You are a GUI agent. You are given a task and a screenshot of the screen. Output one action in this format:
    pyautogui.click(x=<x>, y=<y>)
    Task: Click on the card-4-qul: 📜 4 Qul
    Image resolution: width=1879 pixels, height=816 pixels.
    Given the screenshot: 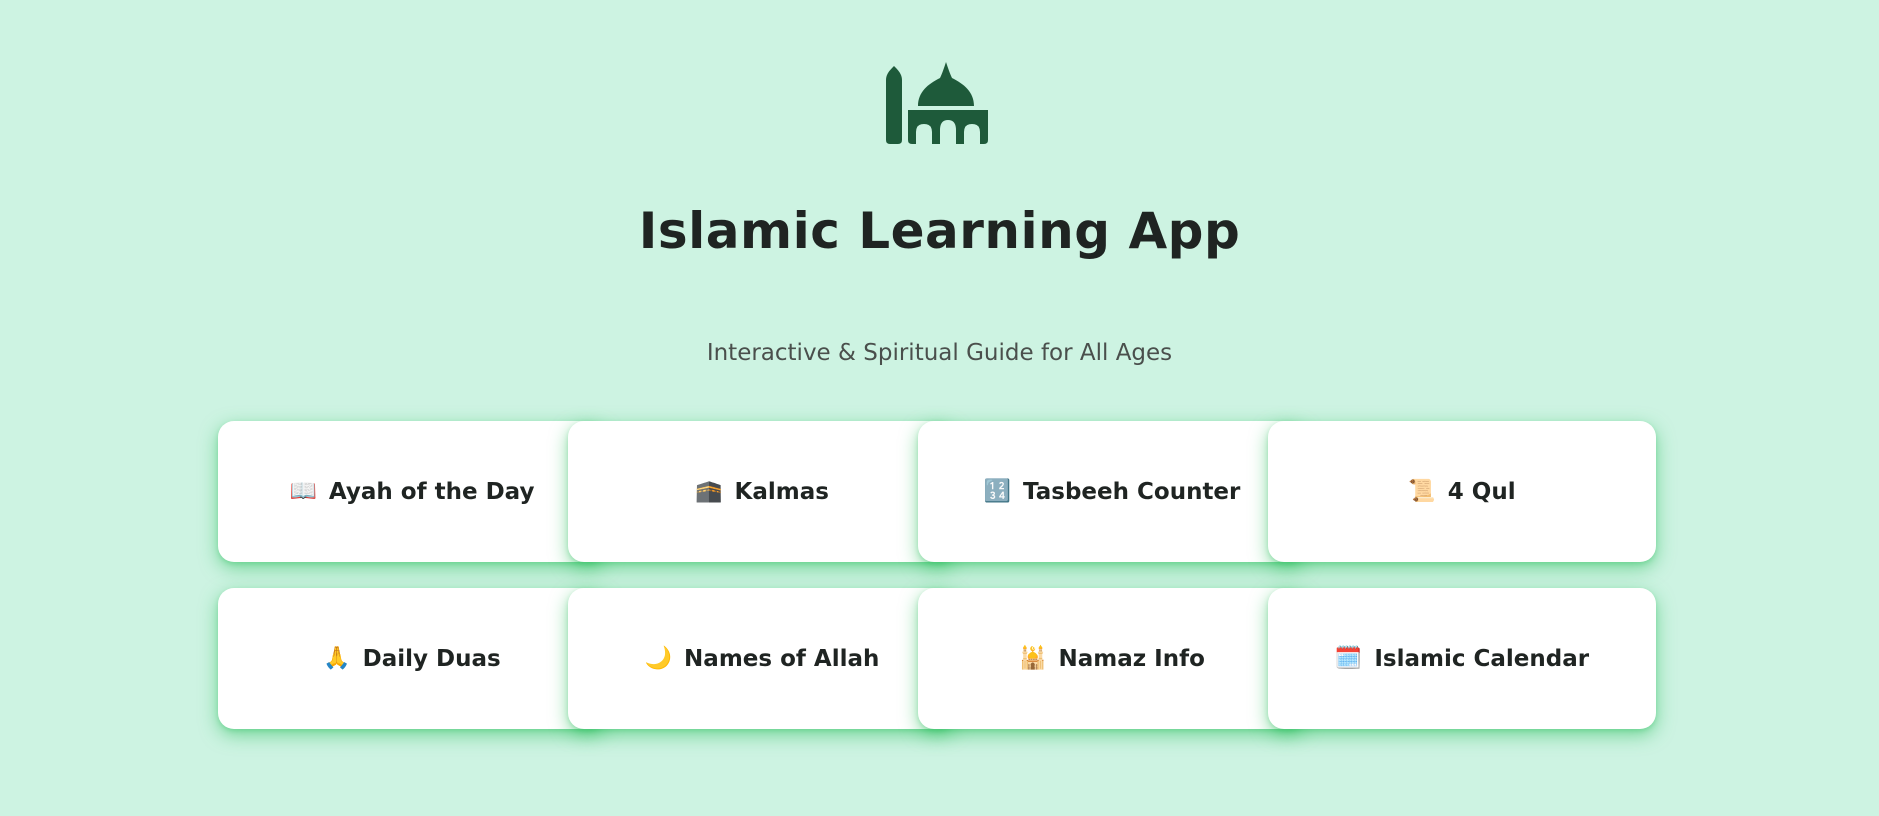 What is the action you would take?
    pyautogui.click(x=1462, y=491)
    